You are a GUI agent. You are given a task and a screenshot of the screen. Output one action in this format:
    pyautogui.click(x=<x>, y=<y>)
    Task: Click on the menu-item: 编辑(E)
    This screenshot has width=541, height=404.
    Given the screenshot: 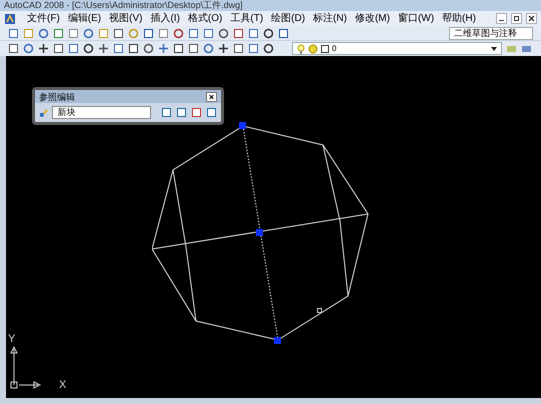 What is the action you would take?
    pyautogui.click(x=84, y=18)
    